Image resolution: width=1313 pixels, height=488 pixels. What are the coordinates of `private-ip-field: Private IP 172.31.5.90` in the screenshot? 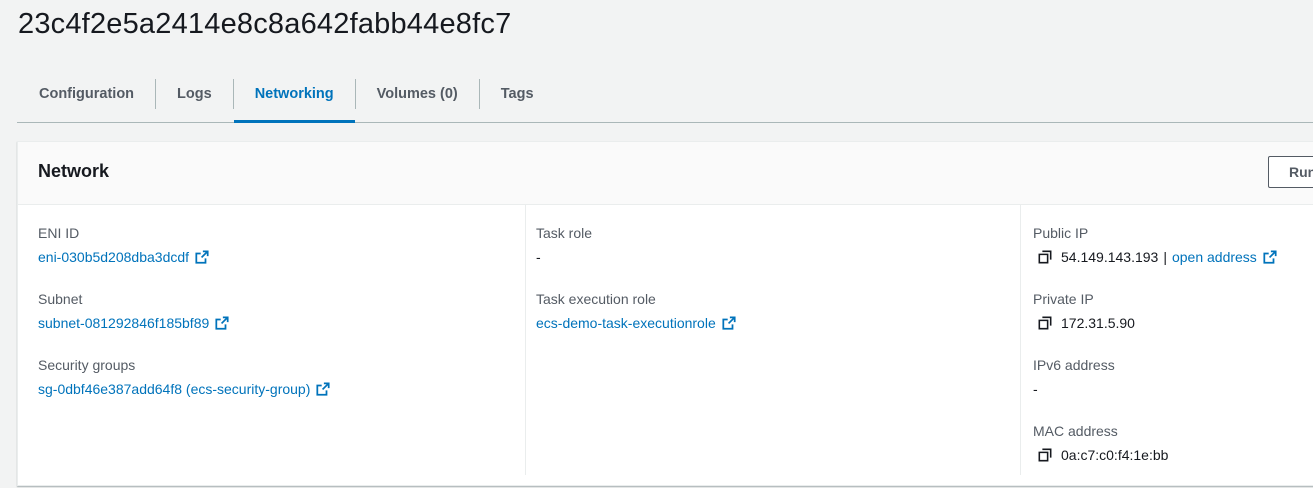 It's located at (1173, 323).